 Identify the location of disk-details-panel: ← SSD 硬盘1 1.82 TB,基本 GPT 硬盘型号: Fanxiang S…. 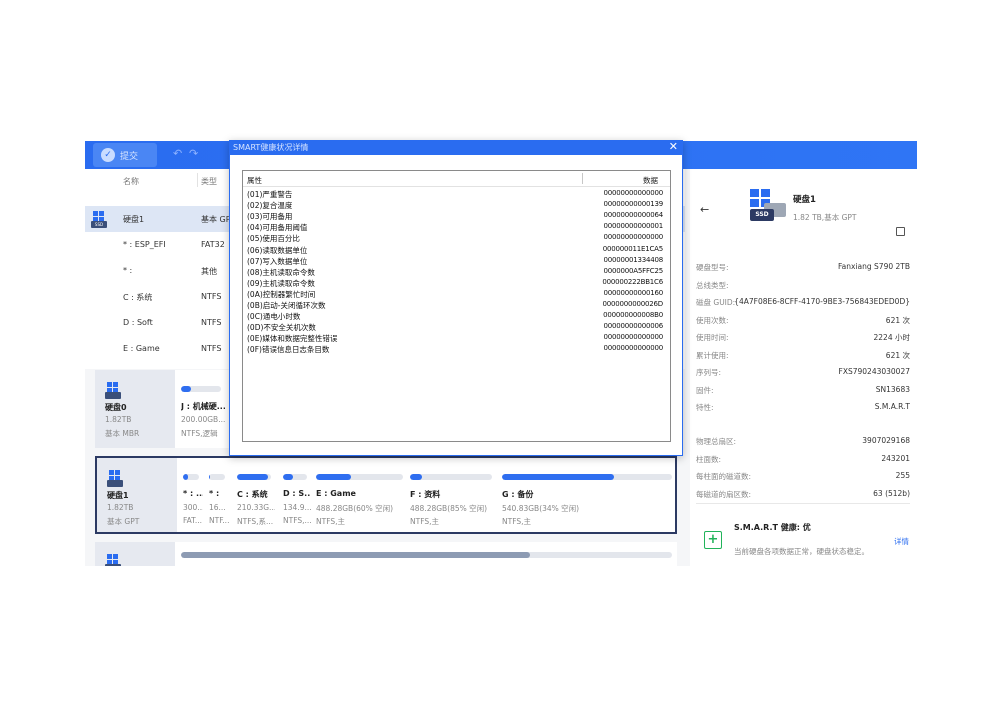
(803, 367).